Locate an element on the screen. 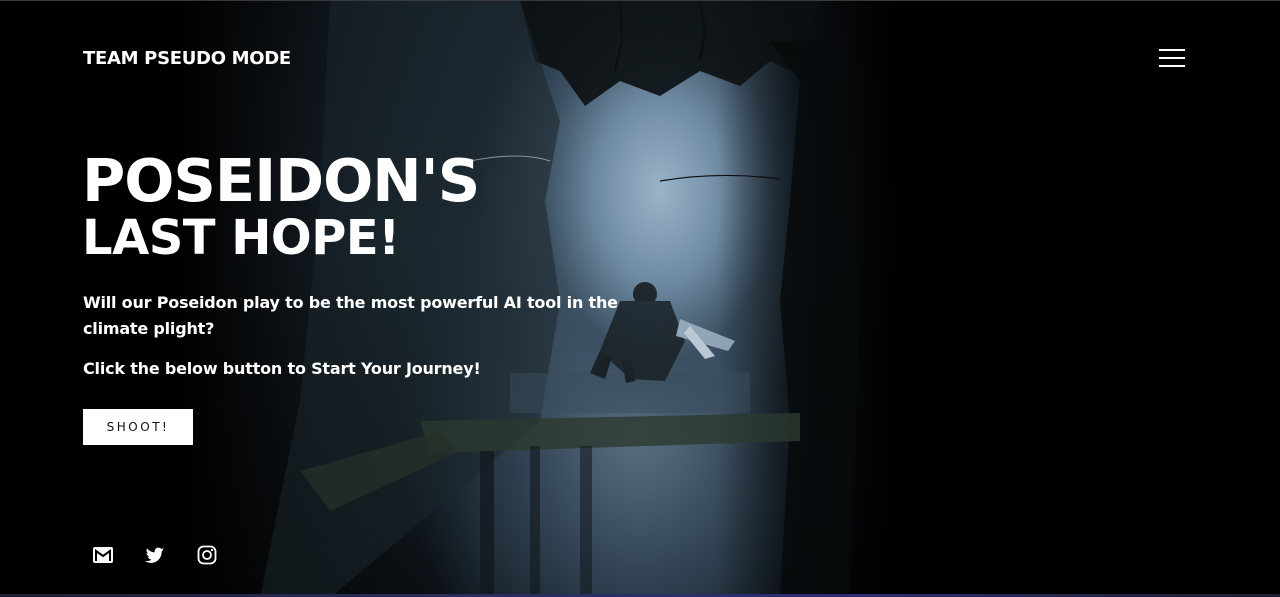  hero-title-line2: LAST HOPE! is located at coordinates (241, 238).